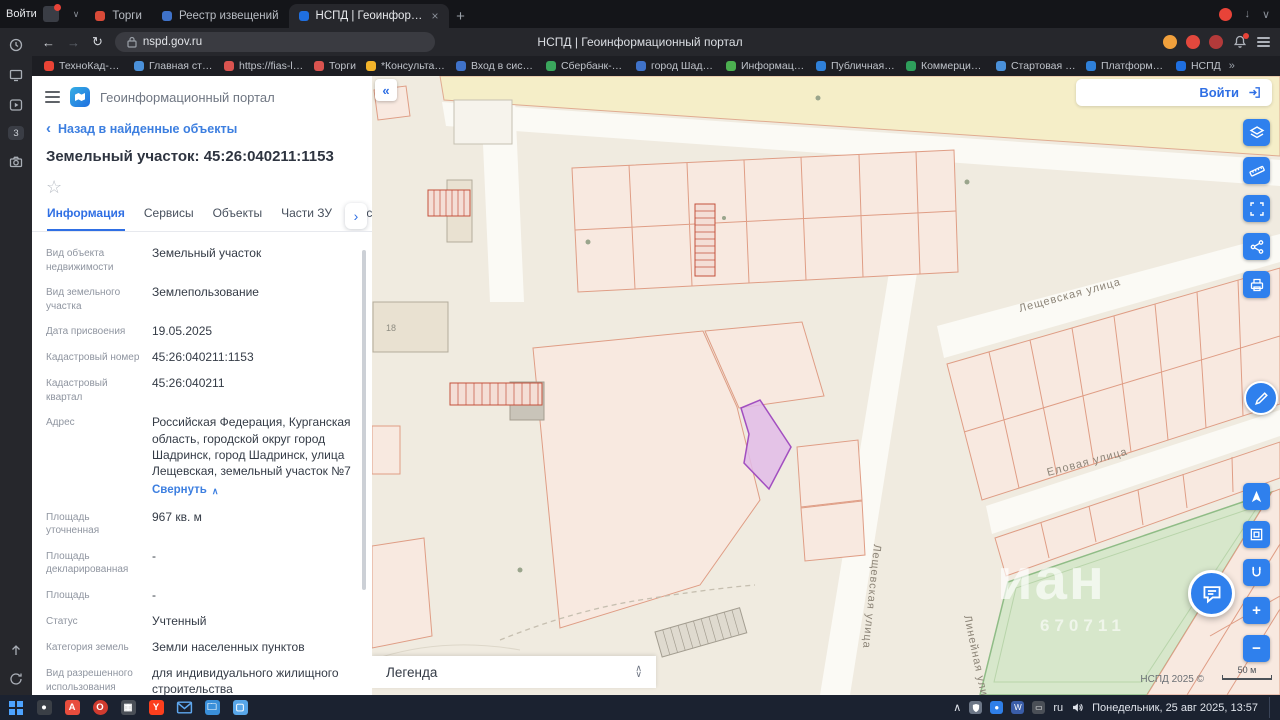 The image size is (1280, 720). Describe the element at coordinates (514, 672) in the screenshot. I see `legend-bar: Легенда ∧ ∨` at that location.